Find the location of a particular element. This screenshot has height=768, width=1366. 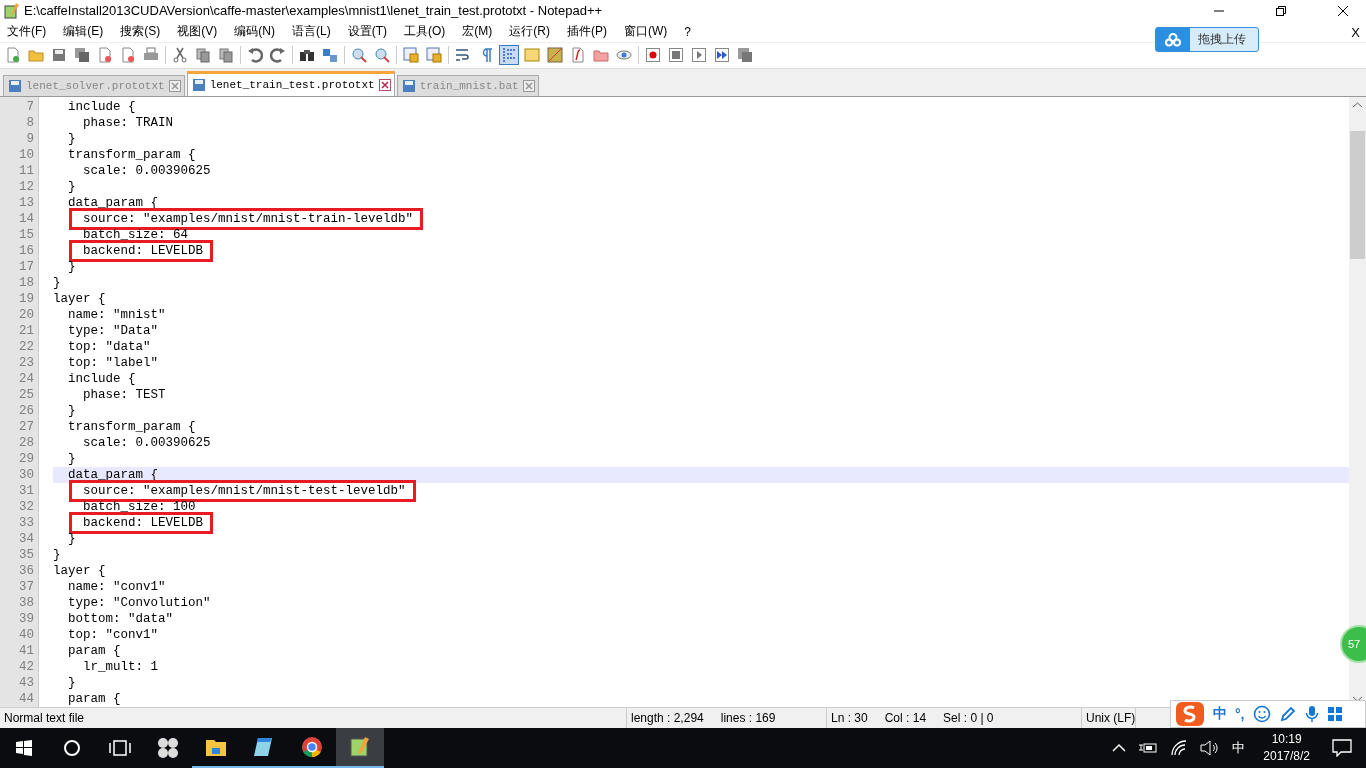

menu-item: 编辑(E) is located at coordinates (83, 32).